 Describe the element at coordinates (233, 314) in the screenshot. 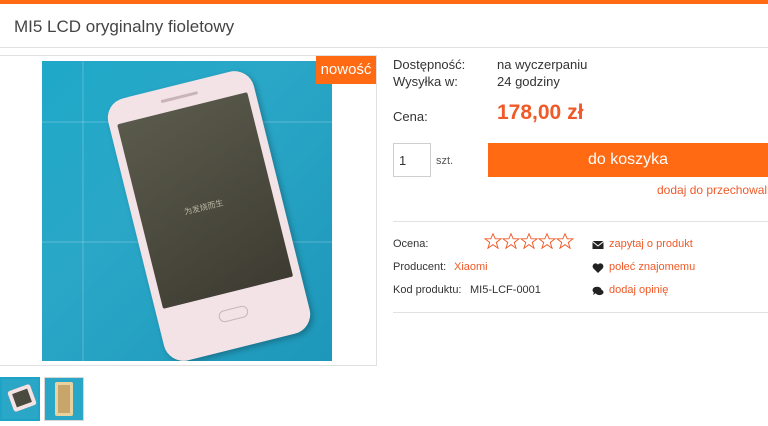

I see `phone-home-button` at that location.